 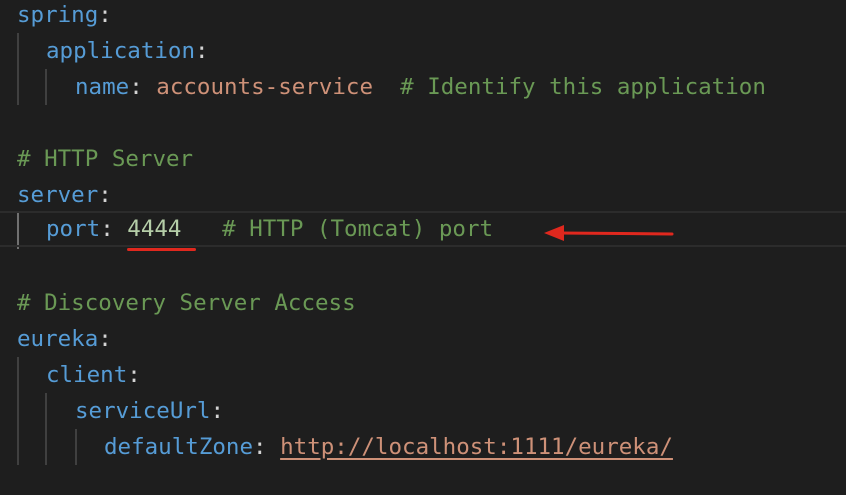 What do you see at coordinates (423, 16) in the screenshot?
I see `code-line-spring: spring:` at bounding box center [423, 16].